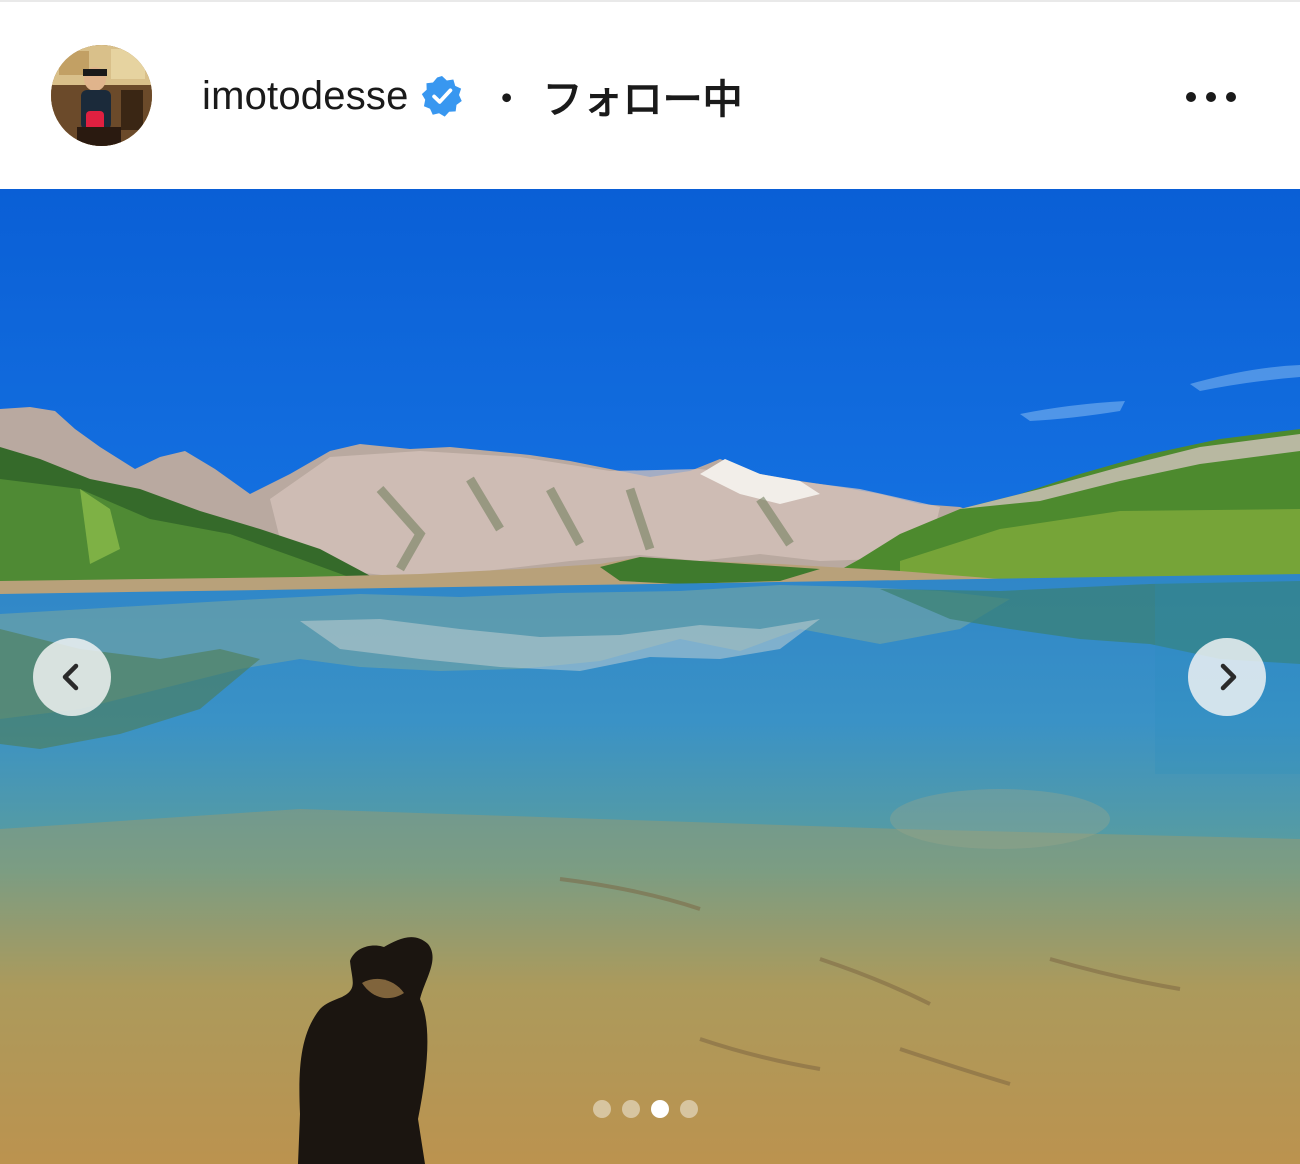 Image resolution: width=1300 pixels, height=1164 pixels. I want to click on chevron-left-icon, so click(70, 677).